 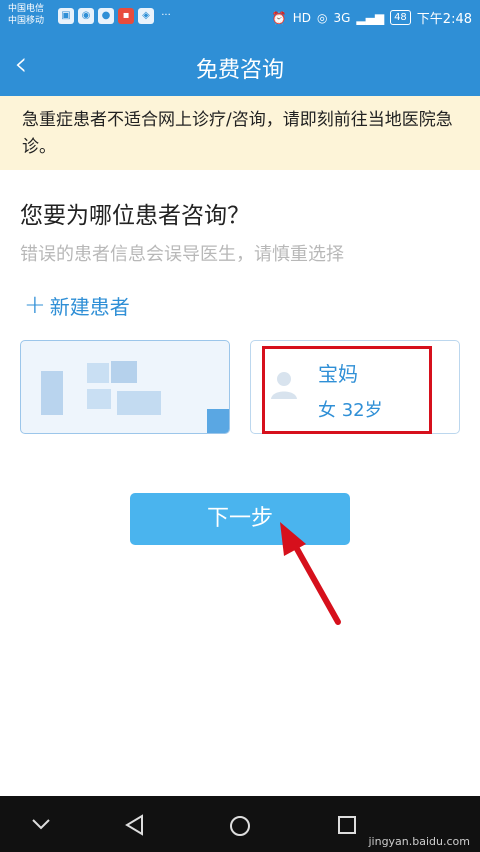 What do you see at coordinates (347, 825) in the screenshot?
I see `recent-apps-icon` at bounding box center [347, 825].